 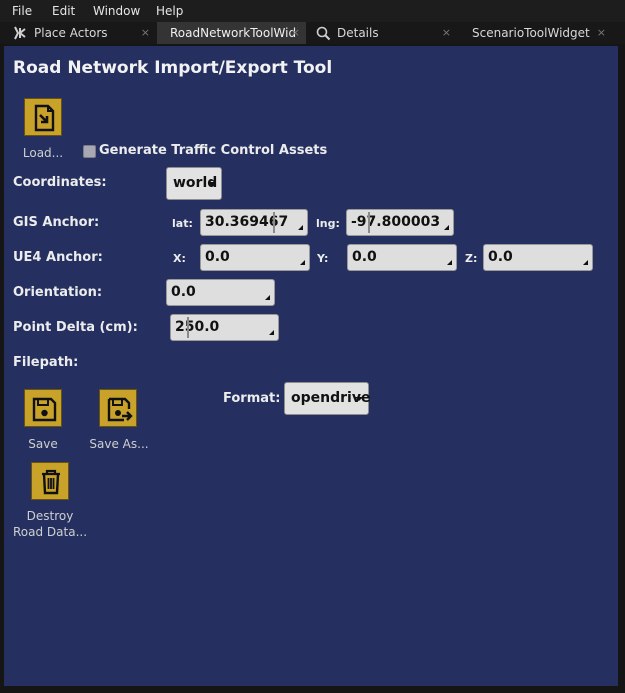 What do you see at coordinates (396, 222) in the screenshot?
I see `lng-value: -97.800003` at bounding box center [396, 222].